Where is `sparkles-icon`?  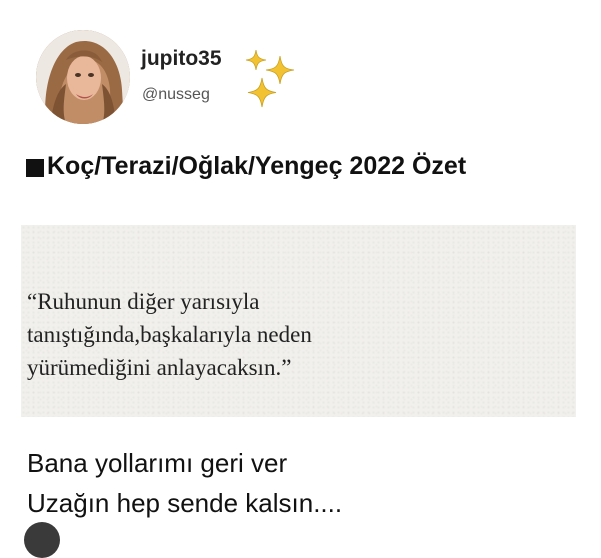
sparkles-icon is located at coordinates (270, 78).